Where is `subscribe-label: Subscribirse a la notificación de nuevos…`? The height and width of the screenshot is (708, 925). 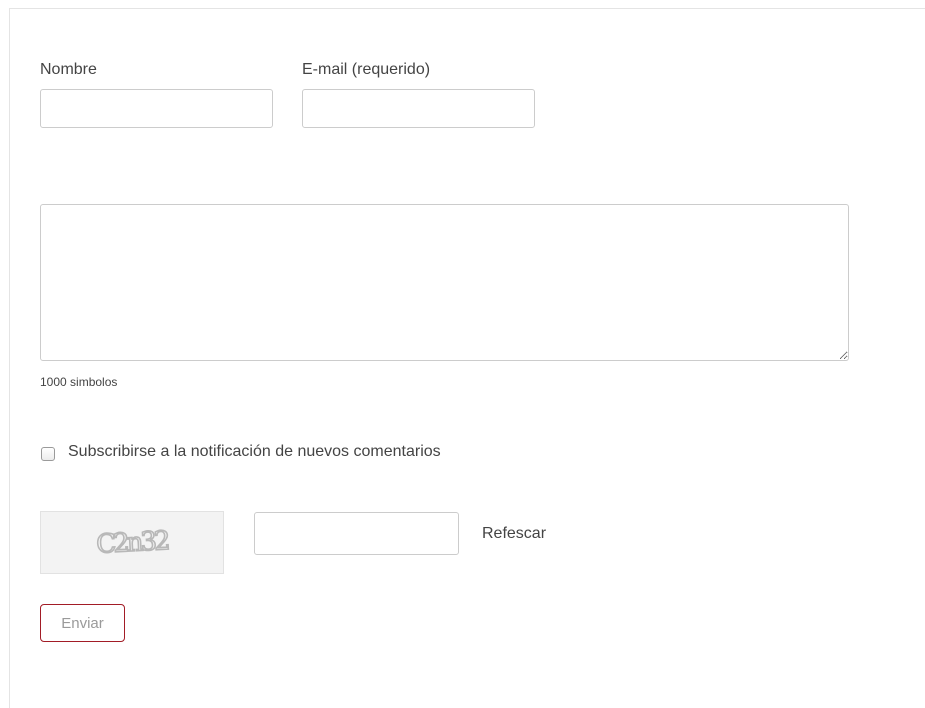
subscribe-label: Subscribirse a la notificación de nuevos… is located at coordinates (254, 452).